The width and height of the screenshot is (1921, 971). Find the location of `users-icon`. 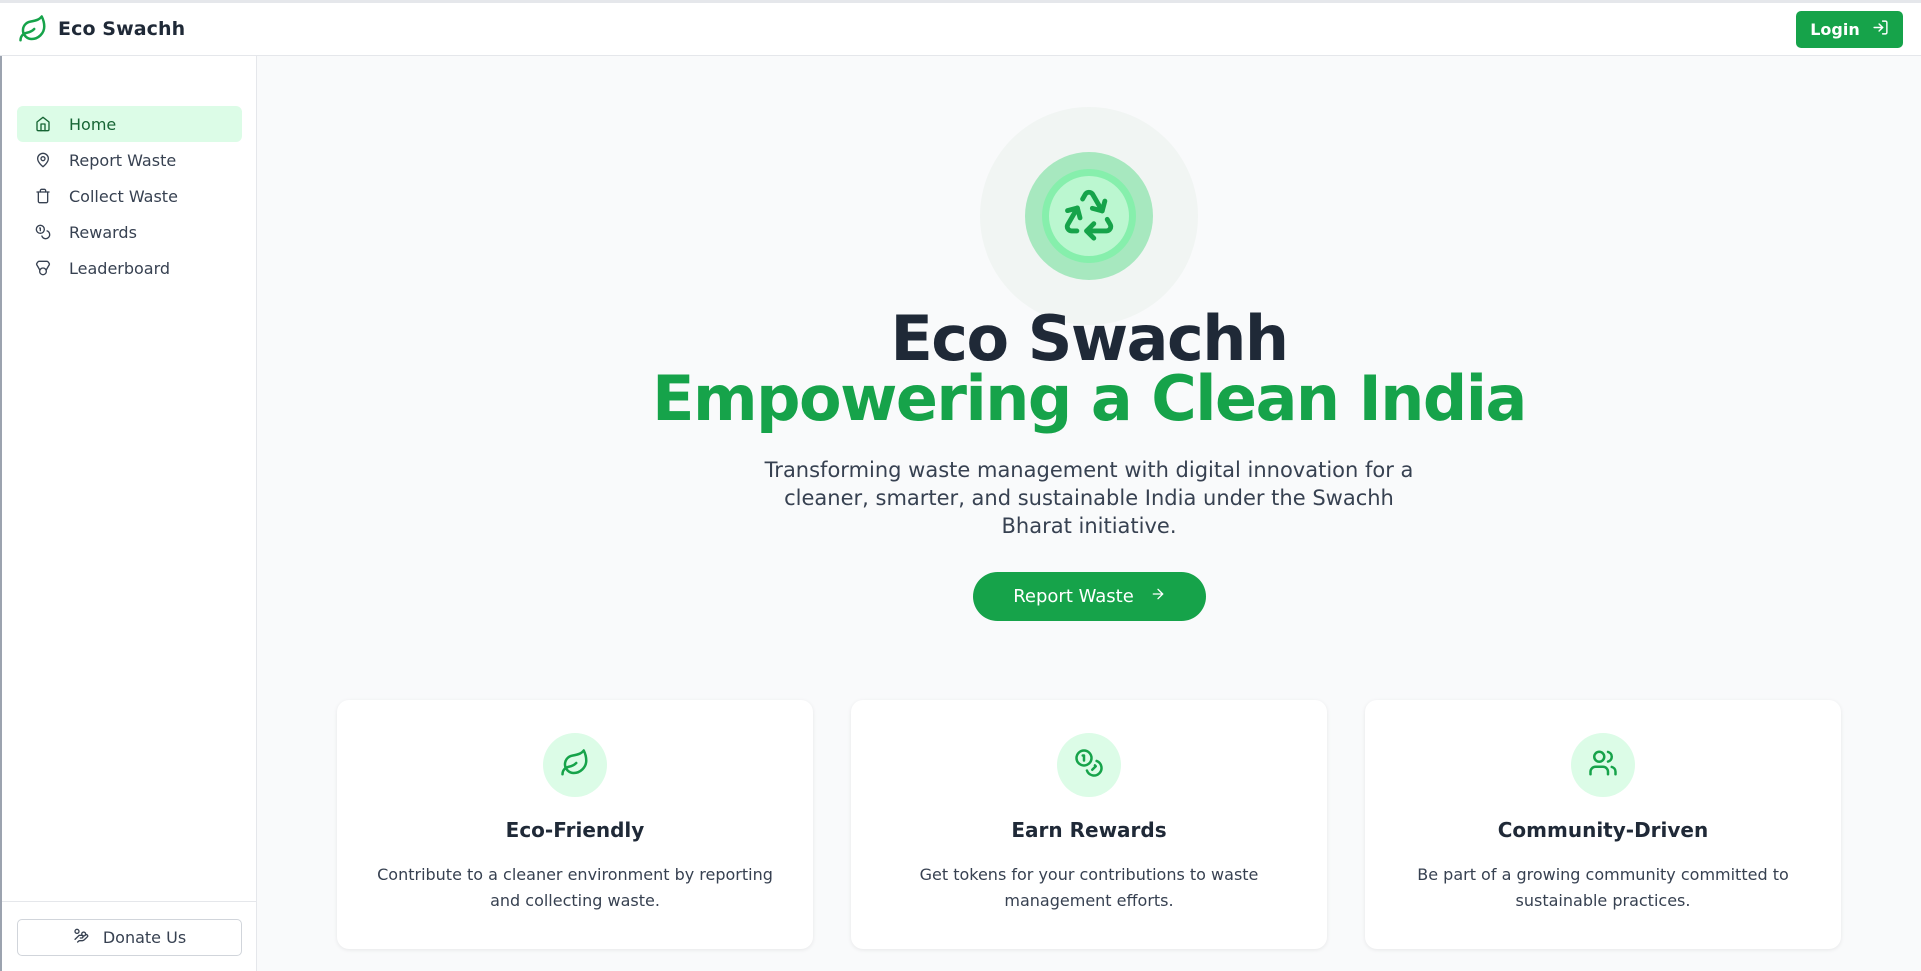

users-icon is located at coordinates (1603, 765).